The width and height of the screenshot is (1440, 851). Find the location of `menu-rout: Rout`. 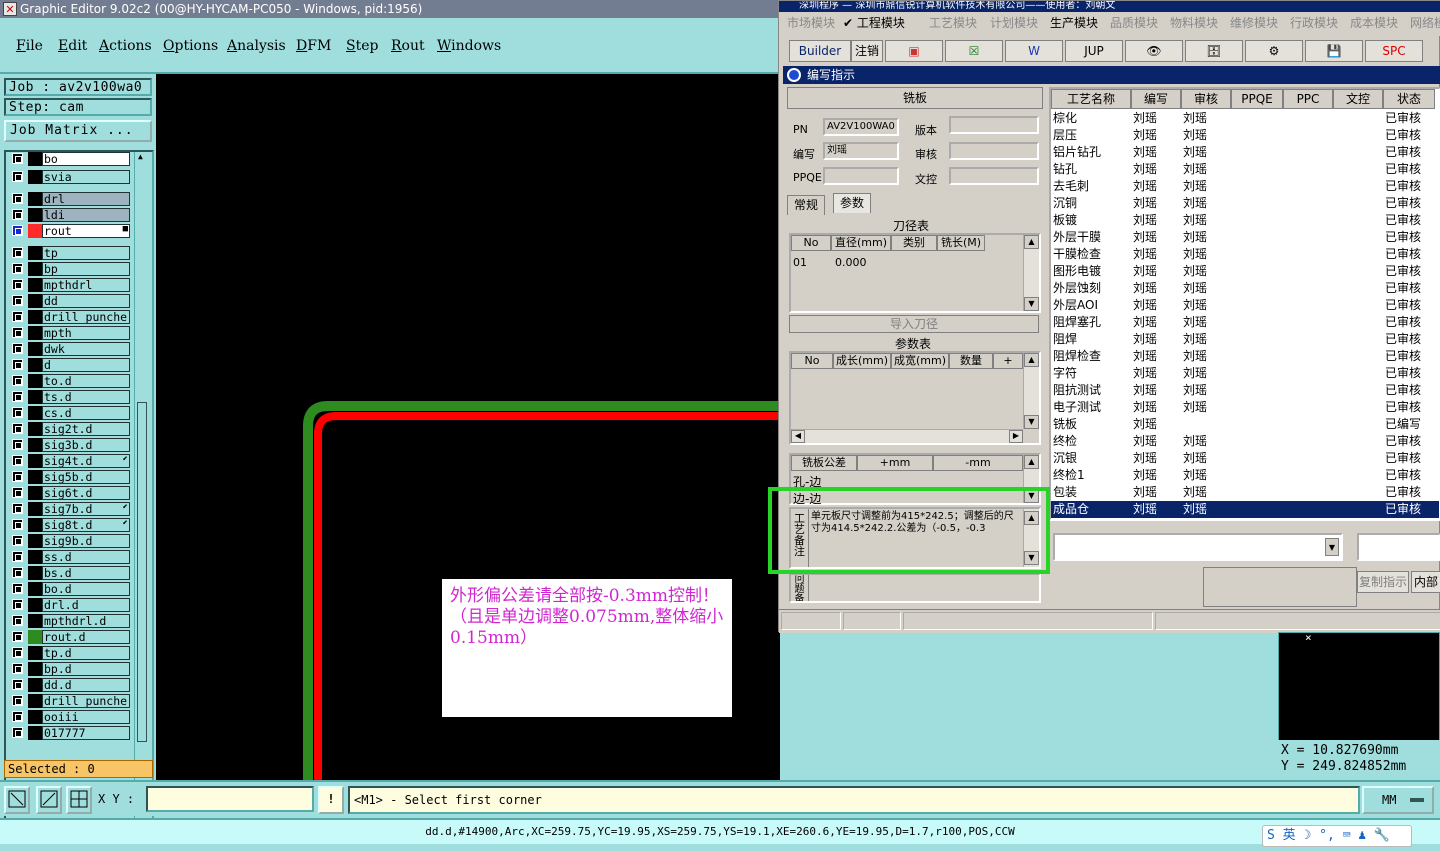

menu-rout: Rout is located at coordinates (408, 46).